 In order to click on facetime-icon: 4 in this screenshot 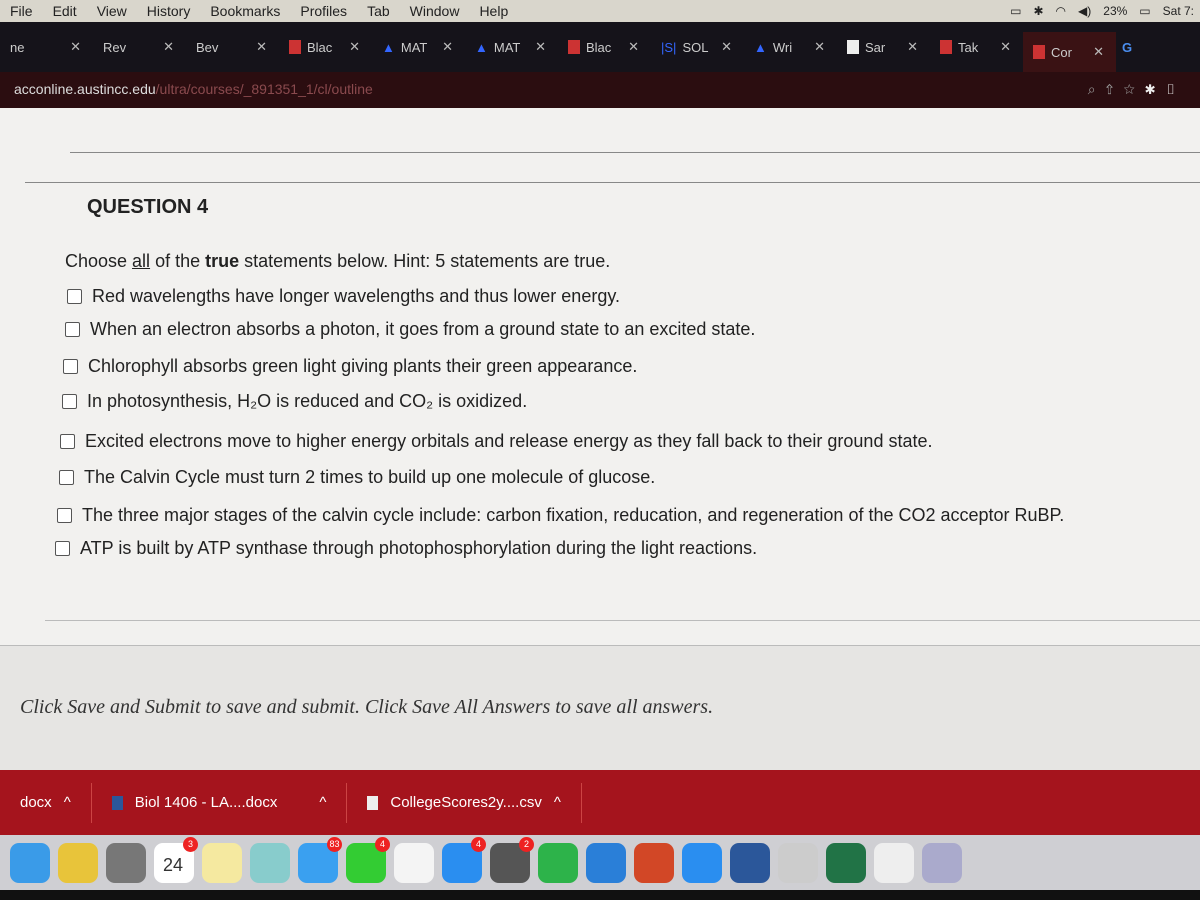, I will do `click(368, 859)`.